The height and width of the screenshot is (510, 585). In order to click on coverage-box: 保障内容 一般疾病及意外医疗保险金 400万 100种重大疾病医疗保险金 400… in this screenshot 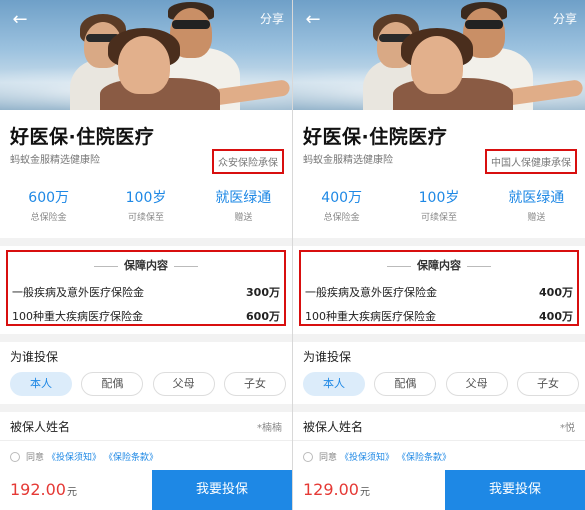, I will do `click(439, 288)`.